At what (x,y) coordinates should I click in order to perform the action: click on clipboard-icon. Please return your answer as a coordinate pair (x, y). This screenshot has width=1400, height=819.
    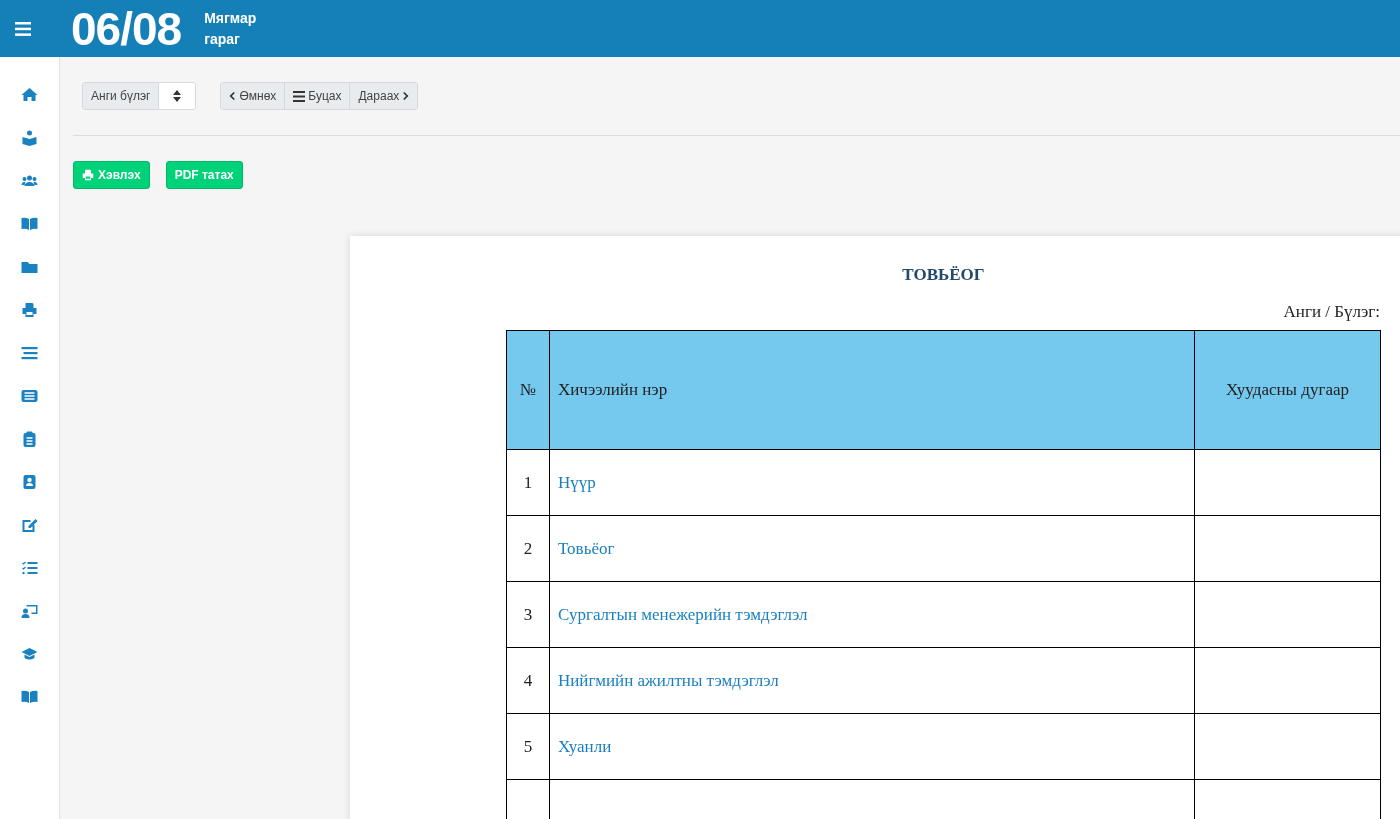
    Looking at the image, I should click on (29, 439).